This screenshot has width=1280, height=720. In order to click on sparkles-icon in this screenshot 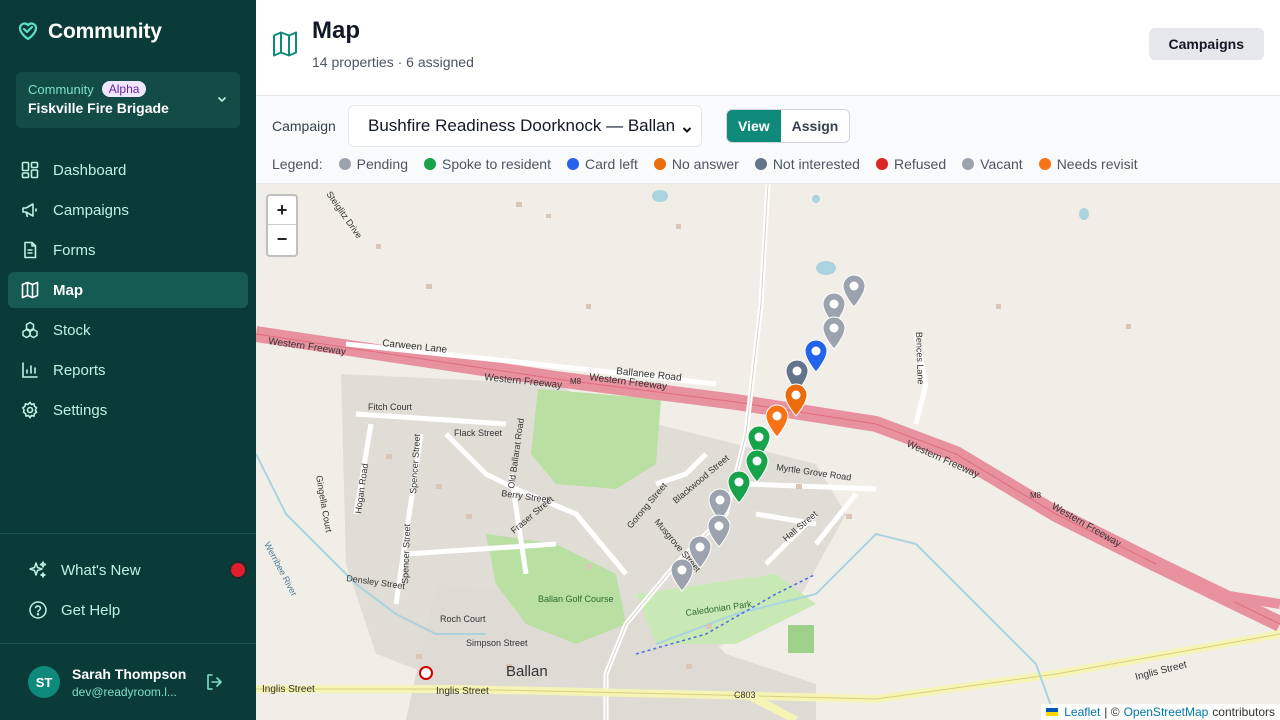, I will do `click(38, 570)`.